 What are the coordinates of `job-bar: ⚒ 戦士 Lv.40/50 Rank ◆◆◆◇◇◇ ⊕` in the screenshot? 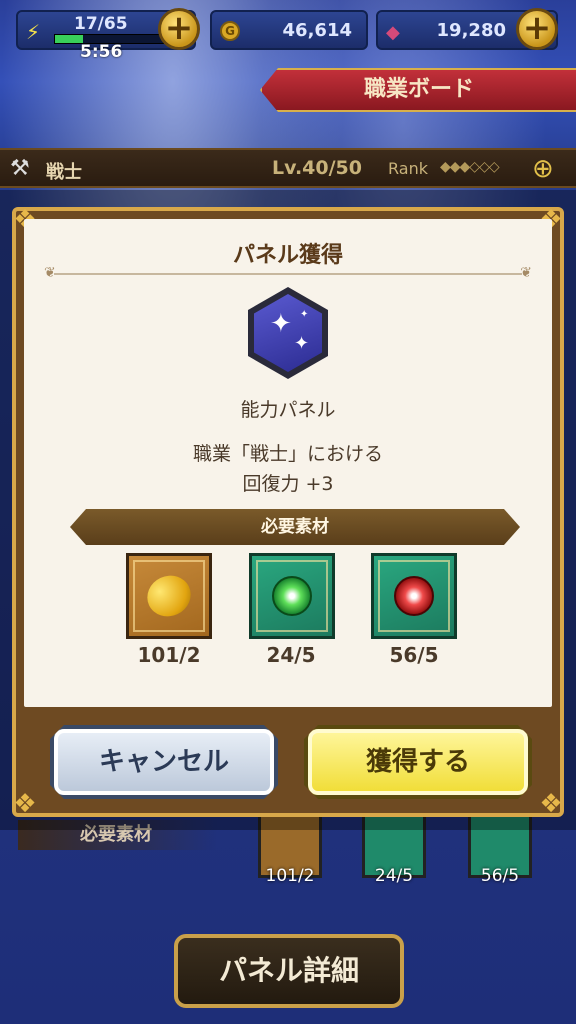 It's located at (288, 168).